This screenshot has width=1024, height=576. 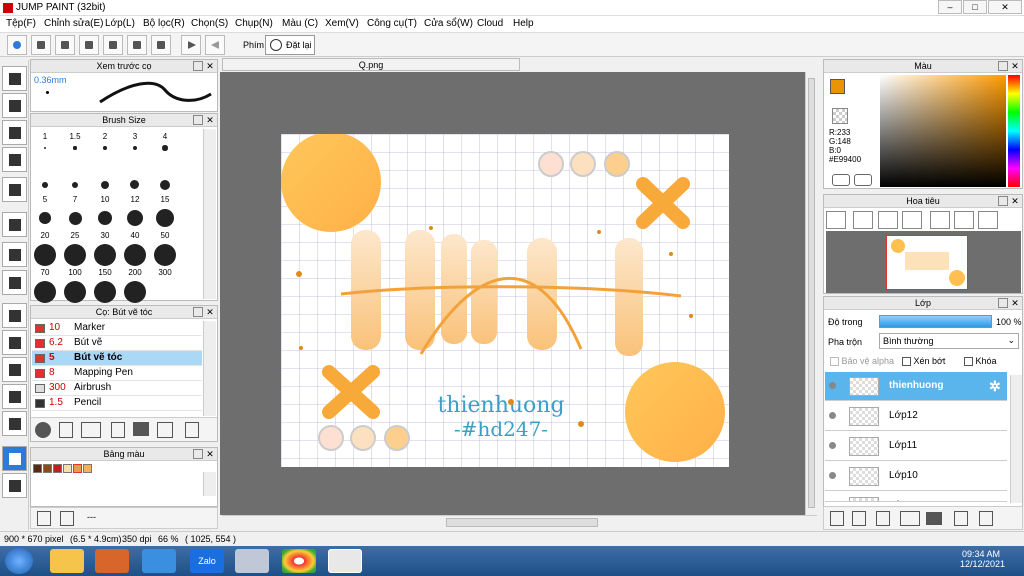 I want to click on layer-row: thienhuong ✲, so click(x=916, y=386).